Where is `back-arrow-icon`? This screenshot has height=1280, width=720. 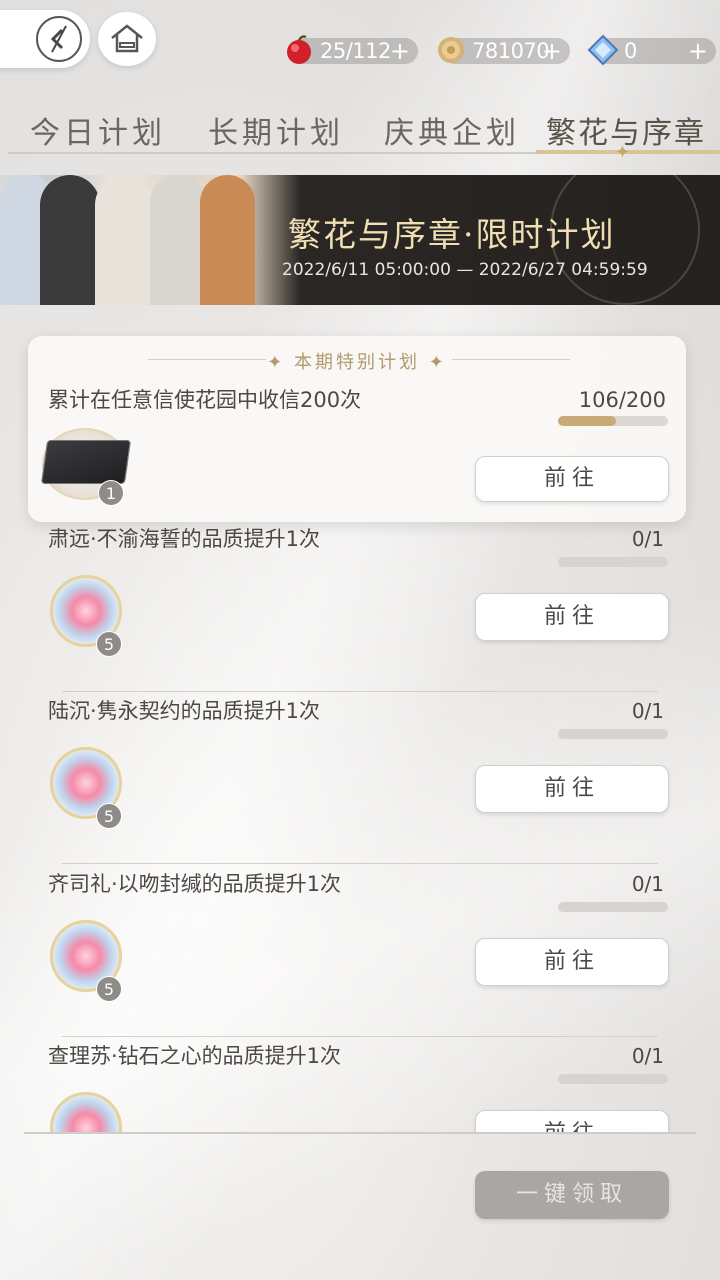
back-arrow-icon is located at coordinates (59, 39).